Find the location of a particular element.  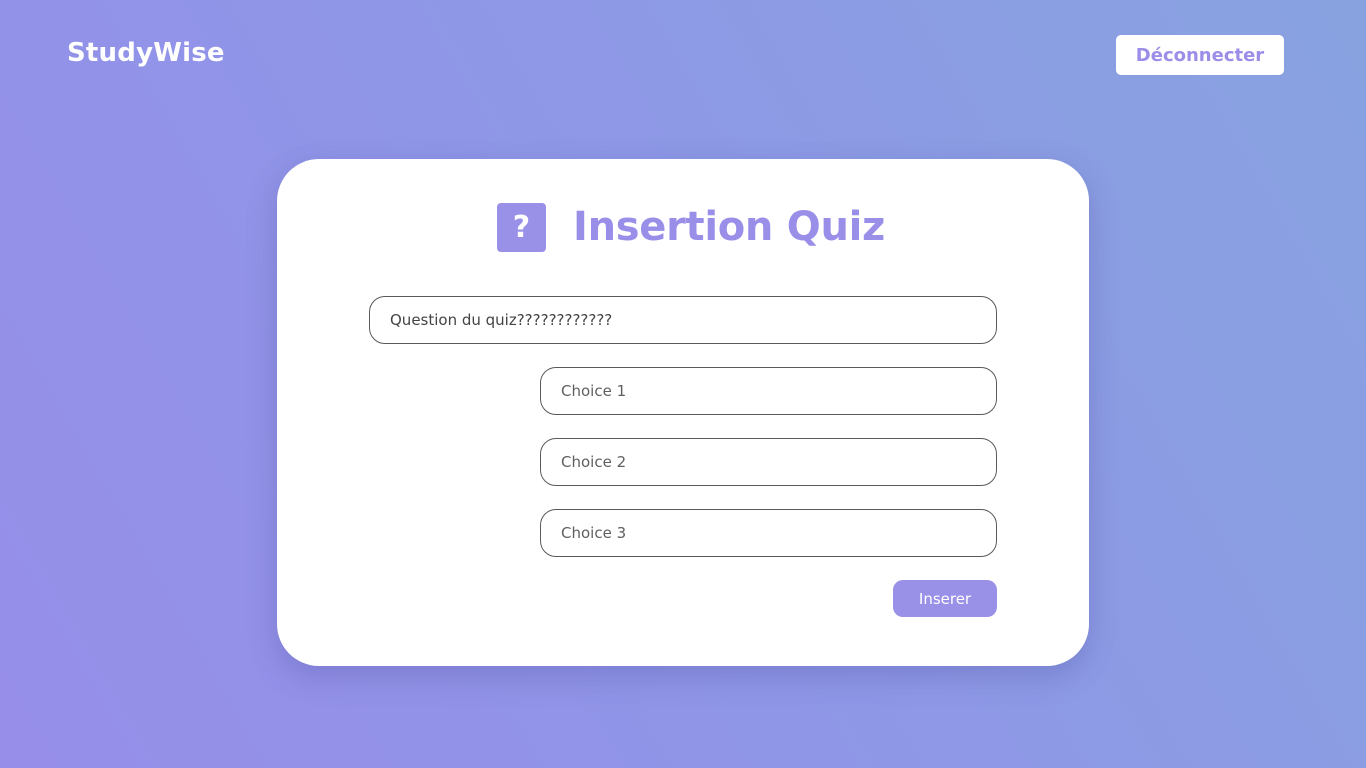

choice-1-input is located at coordinates (768, 391).